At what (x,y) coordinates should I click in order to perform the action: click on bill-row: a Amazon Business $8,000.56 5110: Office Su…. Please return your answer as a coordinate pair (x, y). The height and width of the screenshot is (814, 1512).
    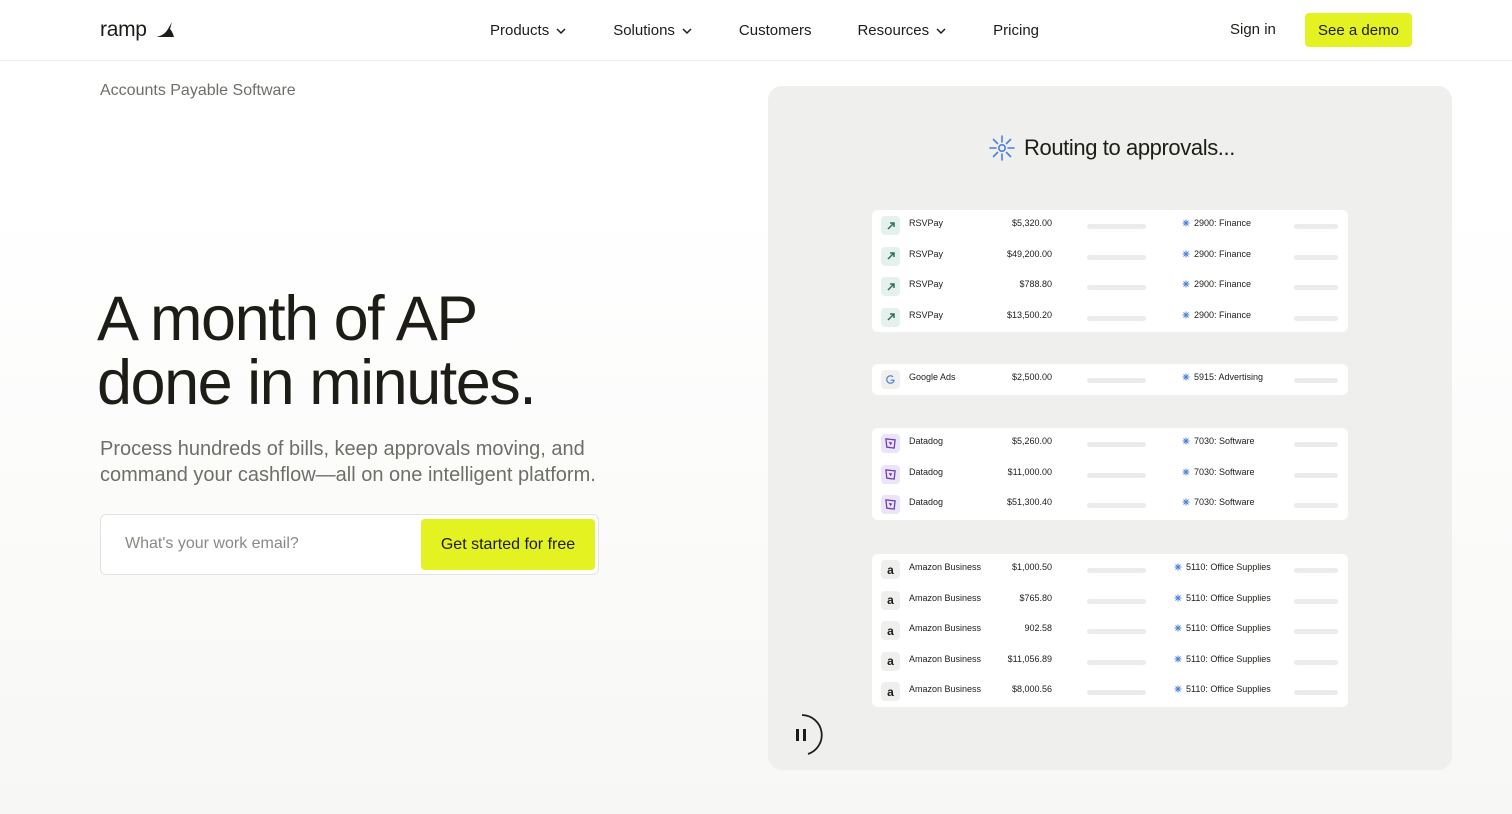
    Looking at the image, I should click on (1110, 691).